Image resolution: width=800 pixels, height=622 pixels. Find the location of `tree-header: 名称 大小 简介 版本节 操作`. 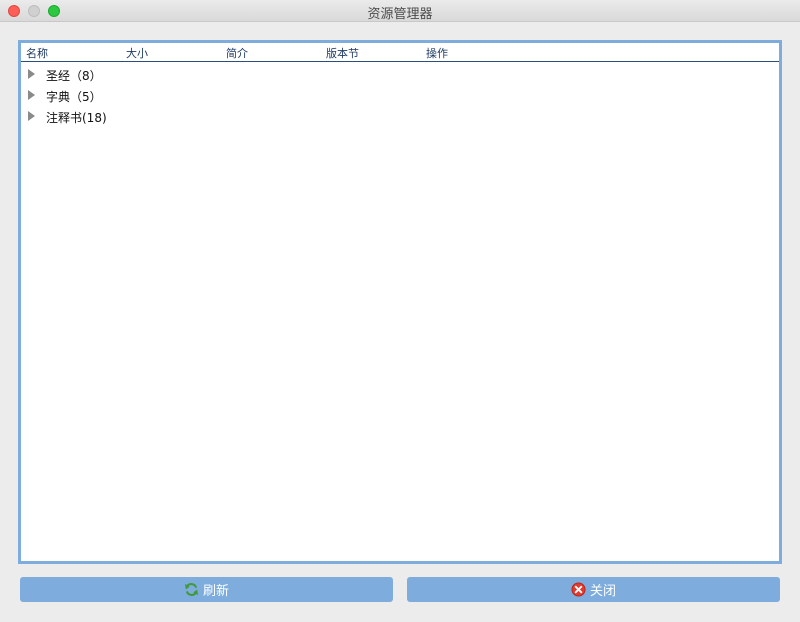

tree-header: 名称 大小 简介 版本节 操作 is located at coordinates (400, 52).